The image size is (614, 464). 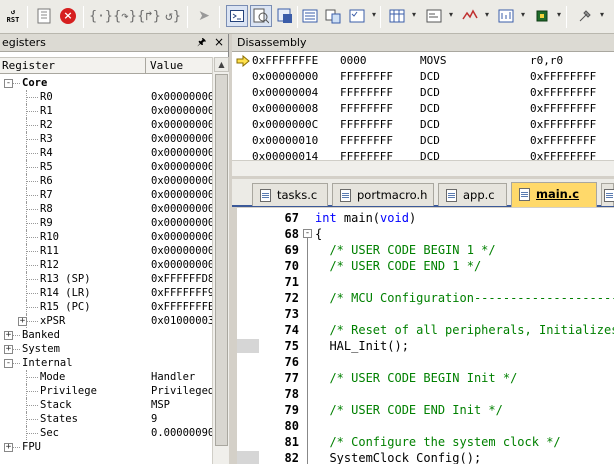 What do you see at coordinates (106, 419) in the screenshot?
I see `register-row: States 9` at bounding box center [106, 419].